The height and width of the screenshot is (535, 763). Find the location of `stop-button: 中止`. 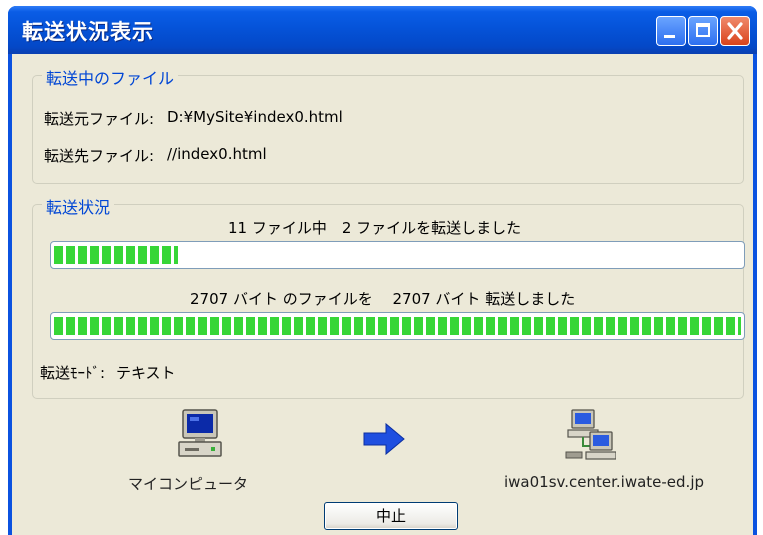

stop-button: 中止 is located at coordinates (391, 516).